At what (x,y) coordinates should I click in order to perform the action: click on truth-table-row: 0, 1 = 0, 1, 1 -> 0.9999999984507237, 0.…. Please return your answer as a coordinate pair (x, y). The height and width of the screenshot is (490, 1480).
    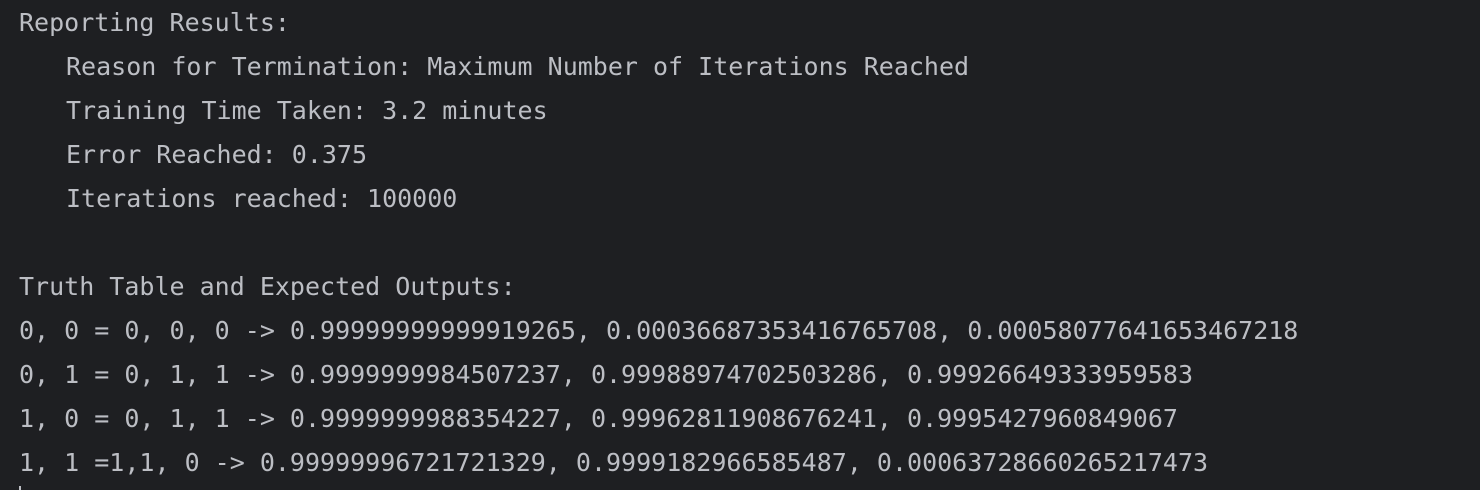
    Looking at the image, I should click on (606, 374).